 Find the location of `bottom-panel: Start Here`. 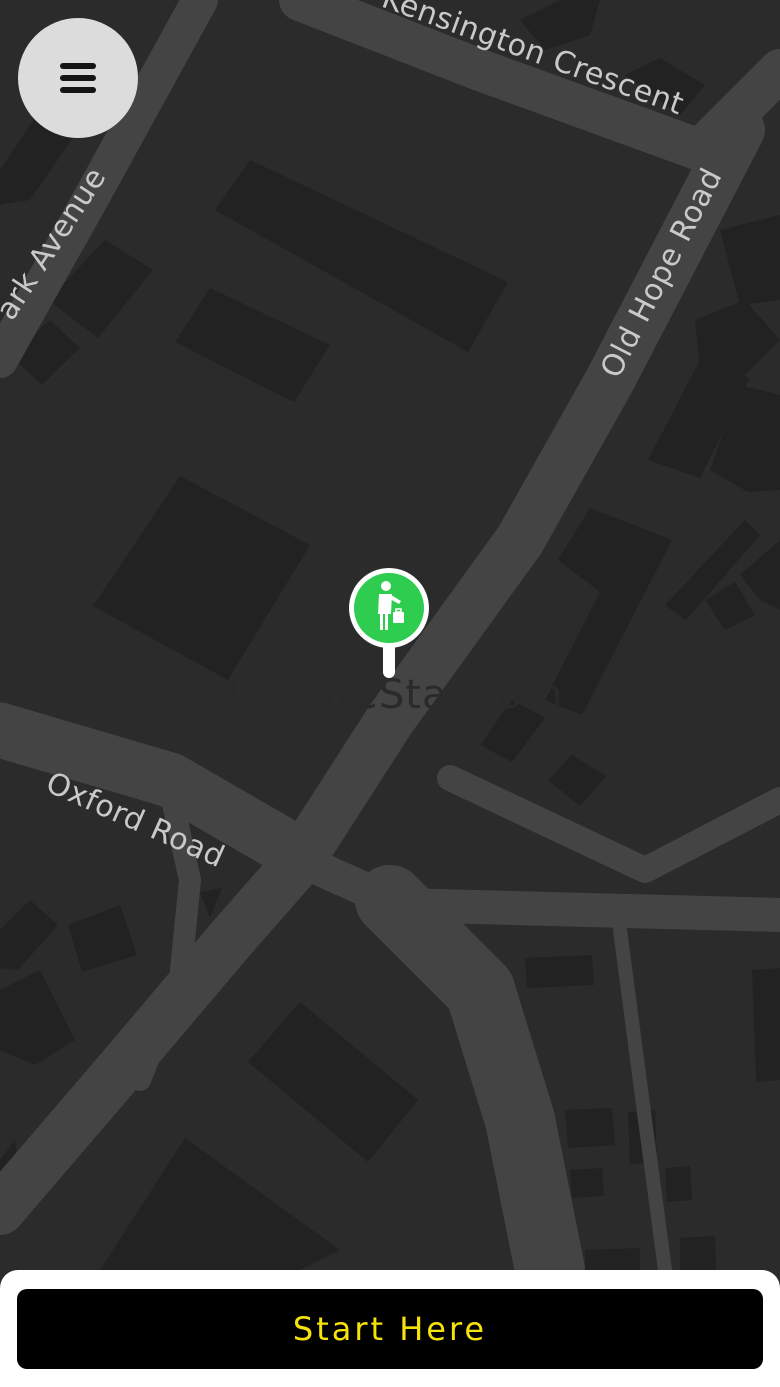

bottom-panel: Start Here is located at coordinates (390, 1328).